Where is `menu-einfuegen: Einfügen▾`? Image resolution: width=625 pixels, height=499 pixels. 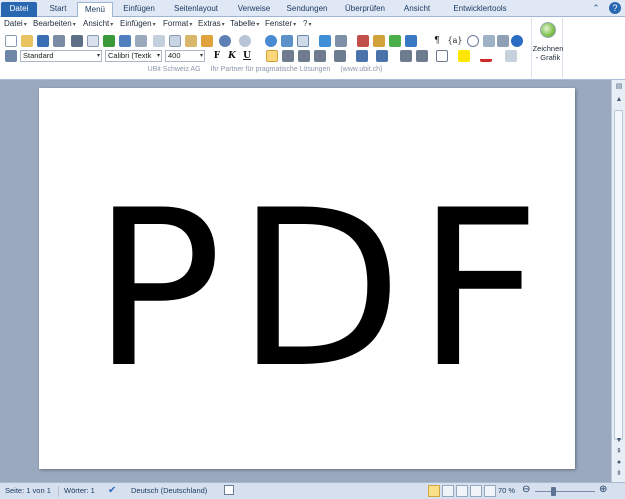
menu-einfuegen: Einfügen▾ is located at coordinates (138, 23).